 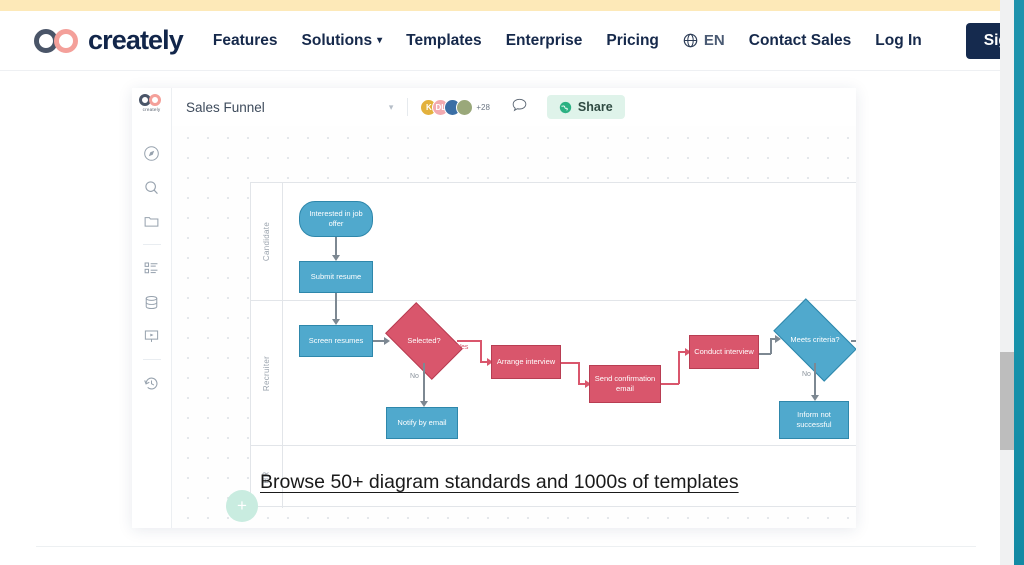 I want to click on top-promo-strip, so click(x=504, y=5).